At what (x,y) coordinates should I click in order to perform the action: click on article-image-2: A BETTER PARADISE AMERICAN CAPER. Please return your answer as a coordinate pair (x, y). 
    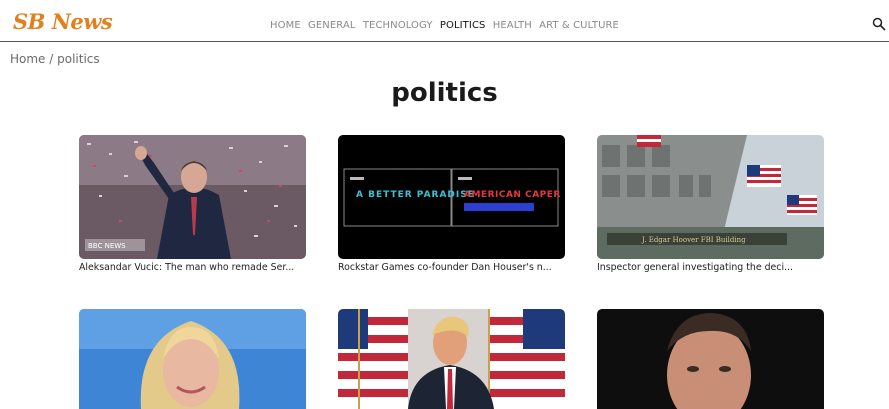
    Looking at the image, I should click on (451, 197).